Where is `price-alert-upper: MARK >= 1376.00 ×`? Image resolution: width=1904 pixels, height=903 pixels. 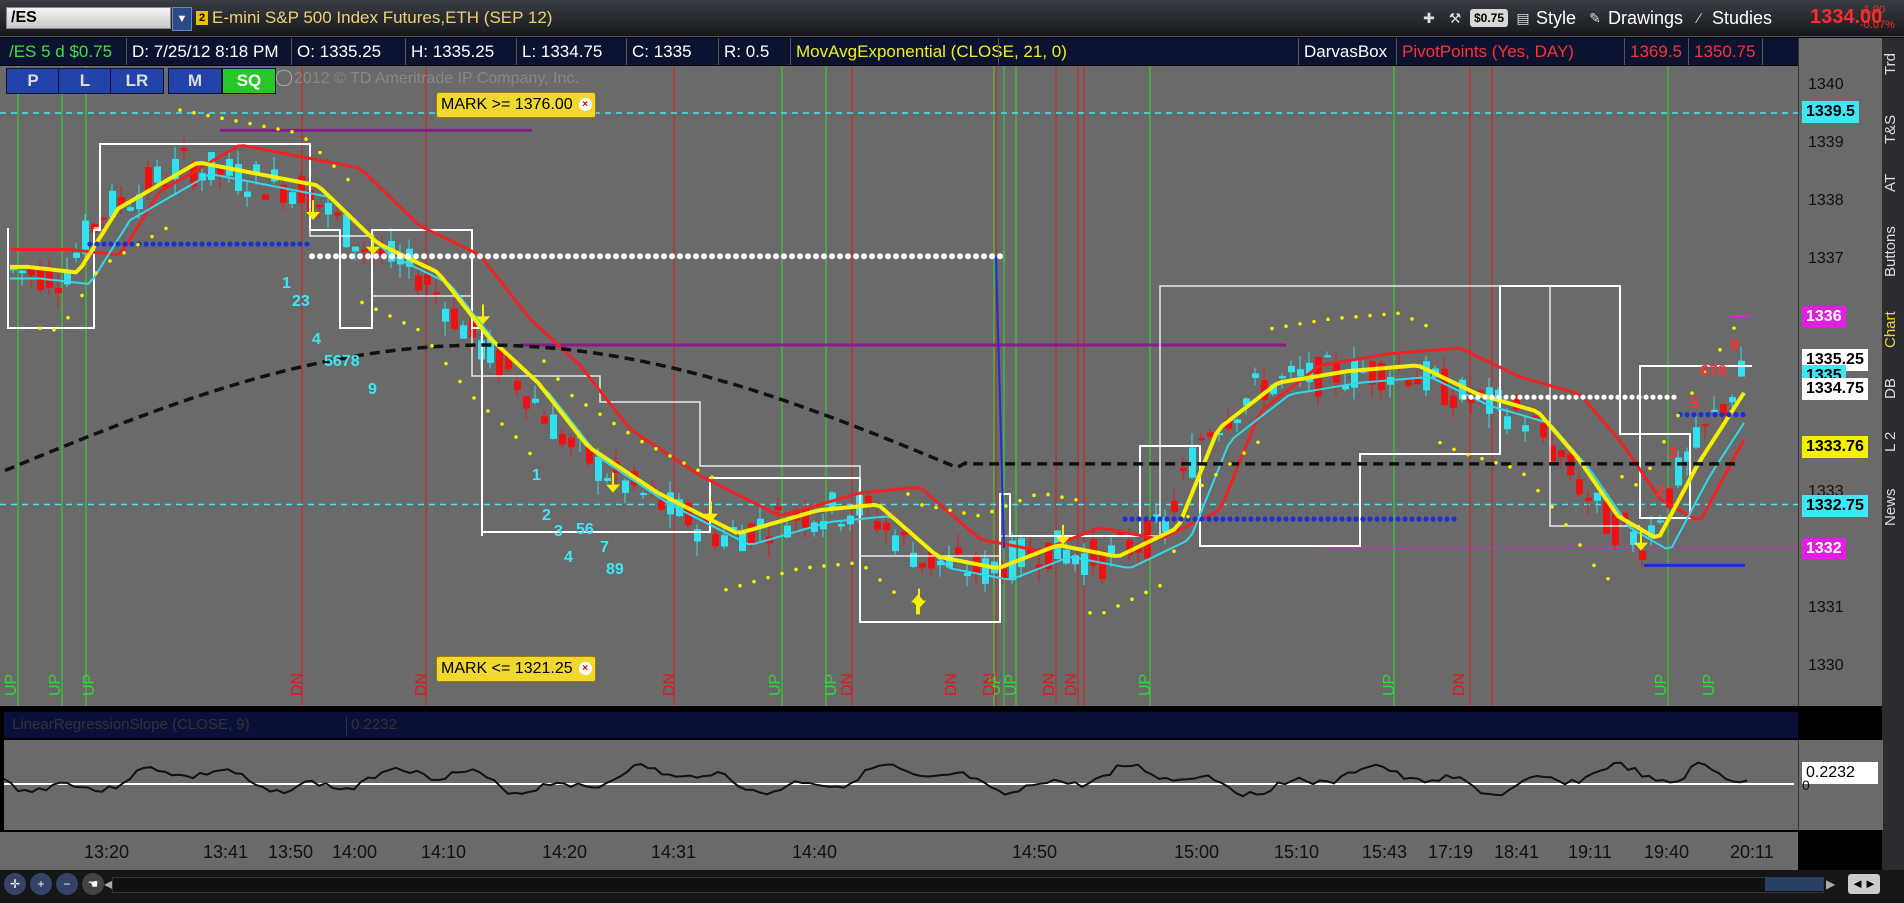 price-alert-upper: MARK >= 1376.00 × is located at coordinates (516, 105).